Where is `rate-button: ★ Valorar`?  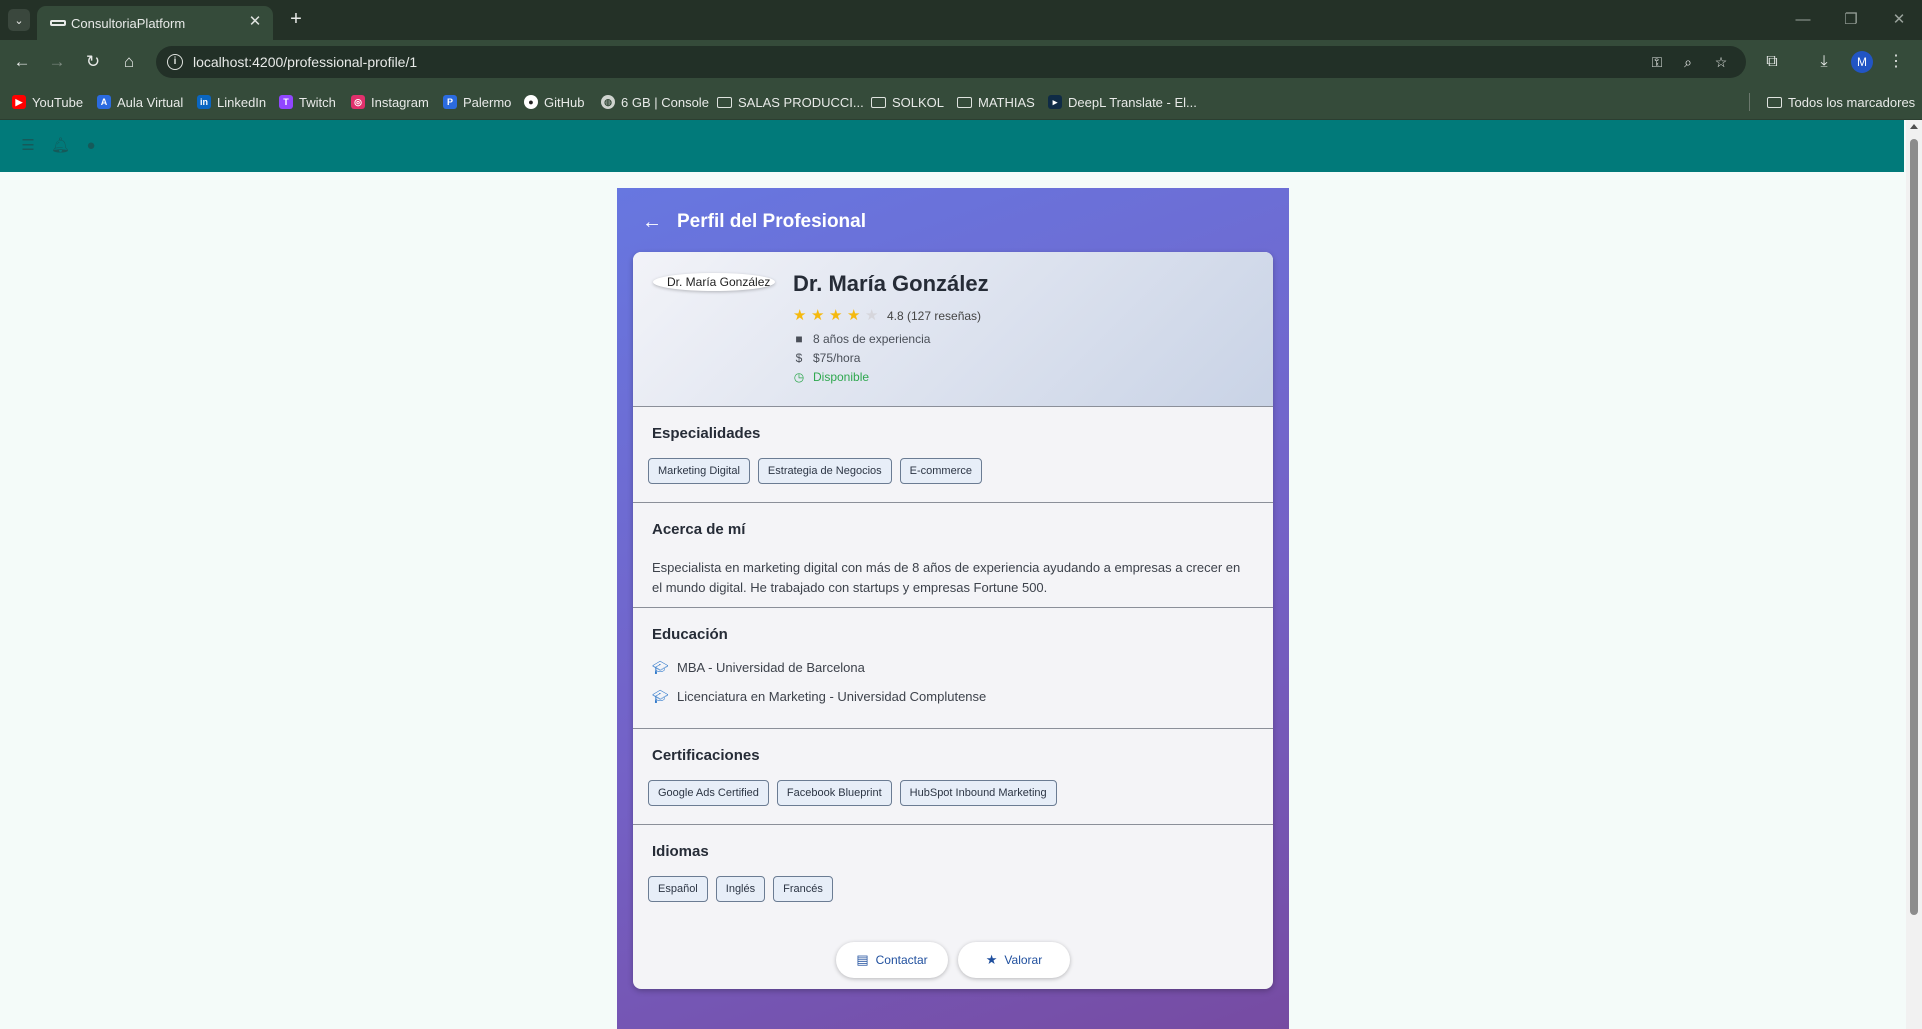 rate-button: ★ Valorar is located at coordinates (1014, 960).